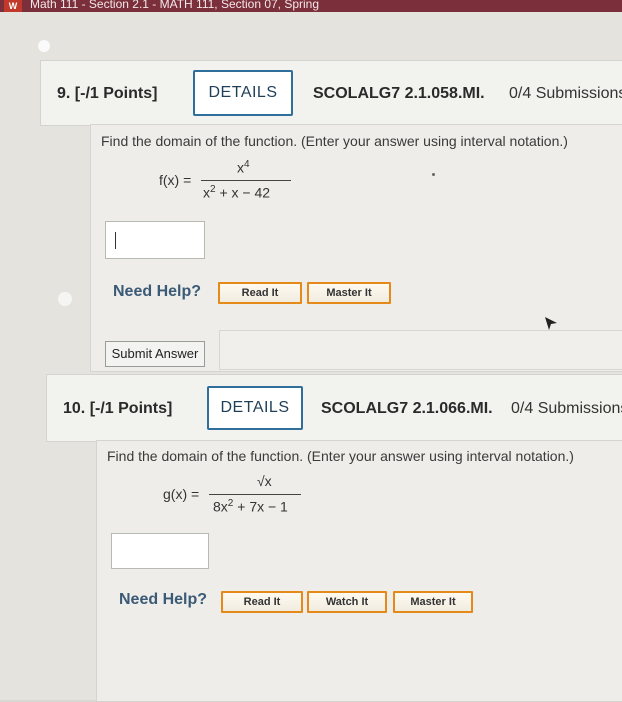 The image size is (622, 702). Describe the element at coordinates (243, 93) in the screenshot. I see `question-9-details-button: DETAILS` at that location.